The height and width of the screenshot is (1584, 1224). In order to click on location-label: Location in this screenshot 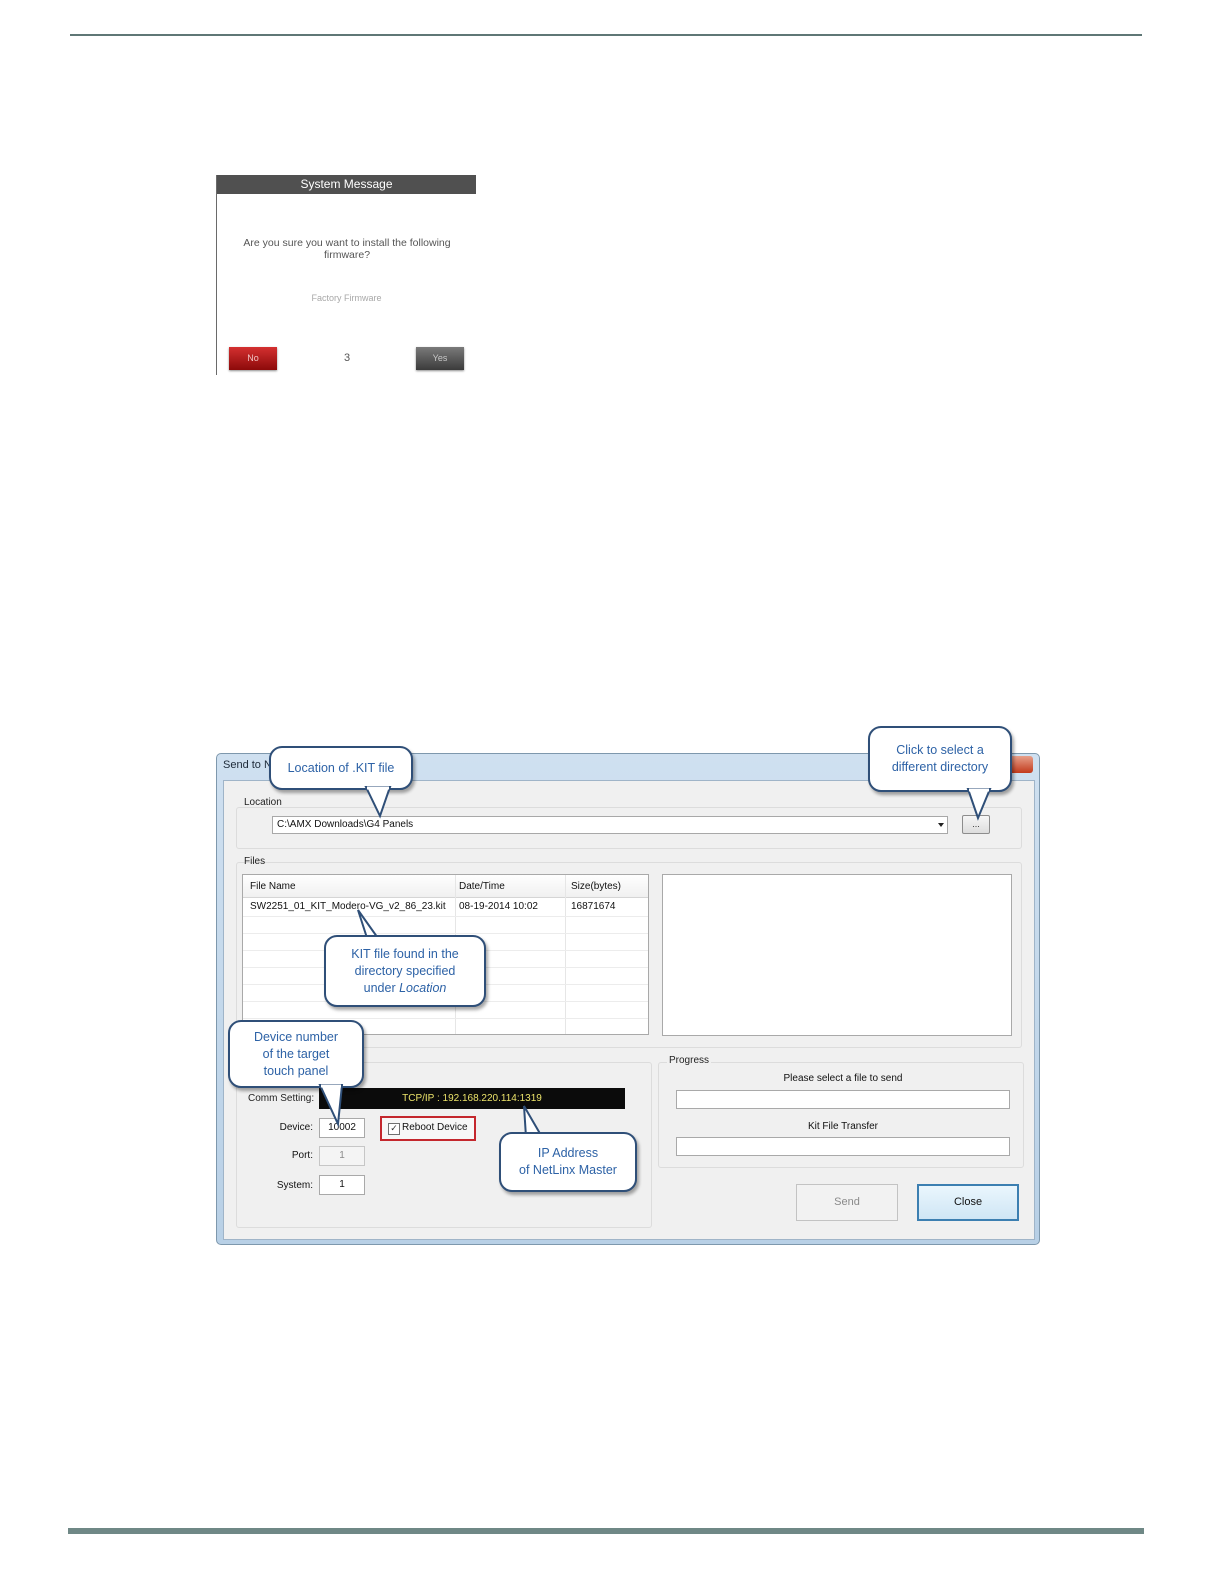, I will do `click(263, 802)`.